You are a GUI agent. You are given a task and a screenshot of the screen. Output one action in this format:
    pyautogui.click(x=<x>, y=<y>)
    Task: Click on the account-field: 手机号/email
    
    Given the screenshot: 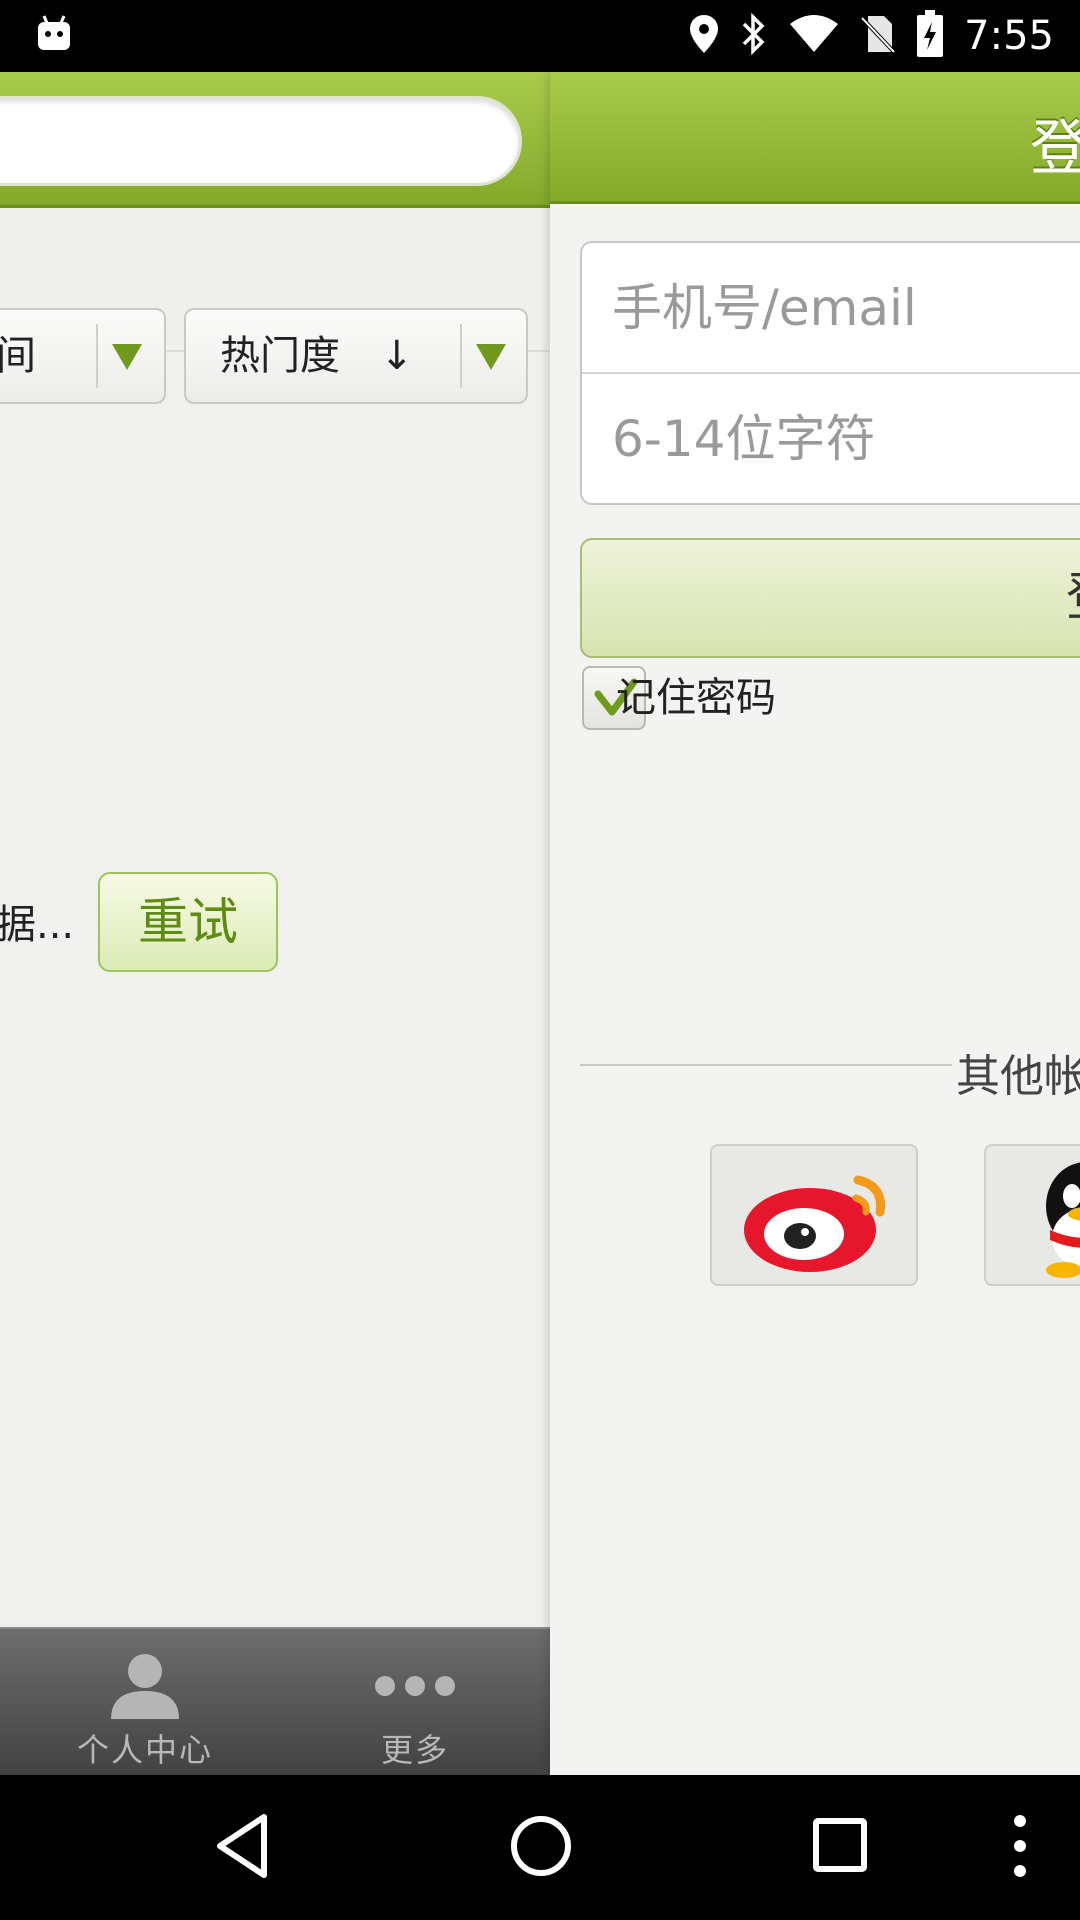 What is the action you would take?
    pyautogui.click(x=831, y=308)
    